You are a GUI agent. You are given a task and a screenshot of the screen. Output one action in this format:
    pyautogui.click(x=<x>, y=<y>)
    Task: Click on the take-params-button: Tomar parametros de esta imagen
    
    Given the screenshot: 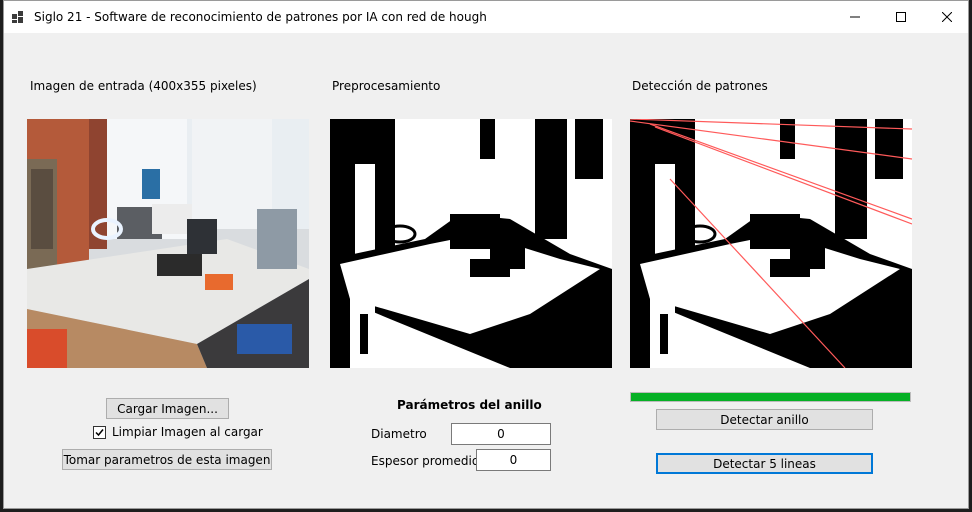 What is the action you would take?
    pyautogui.click(x=167, y=459)
    